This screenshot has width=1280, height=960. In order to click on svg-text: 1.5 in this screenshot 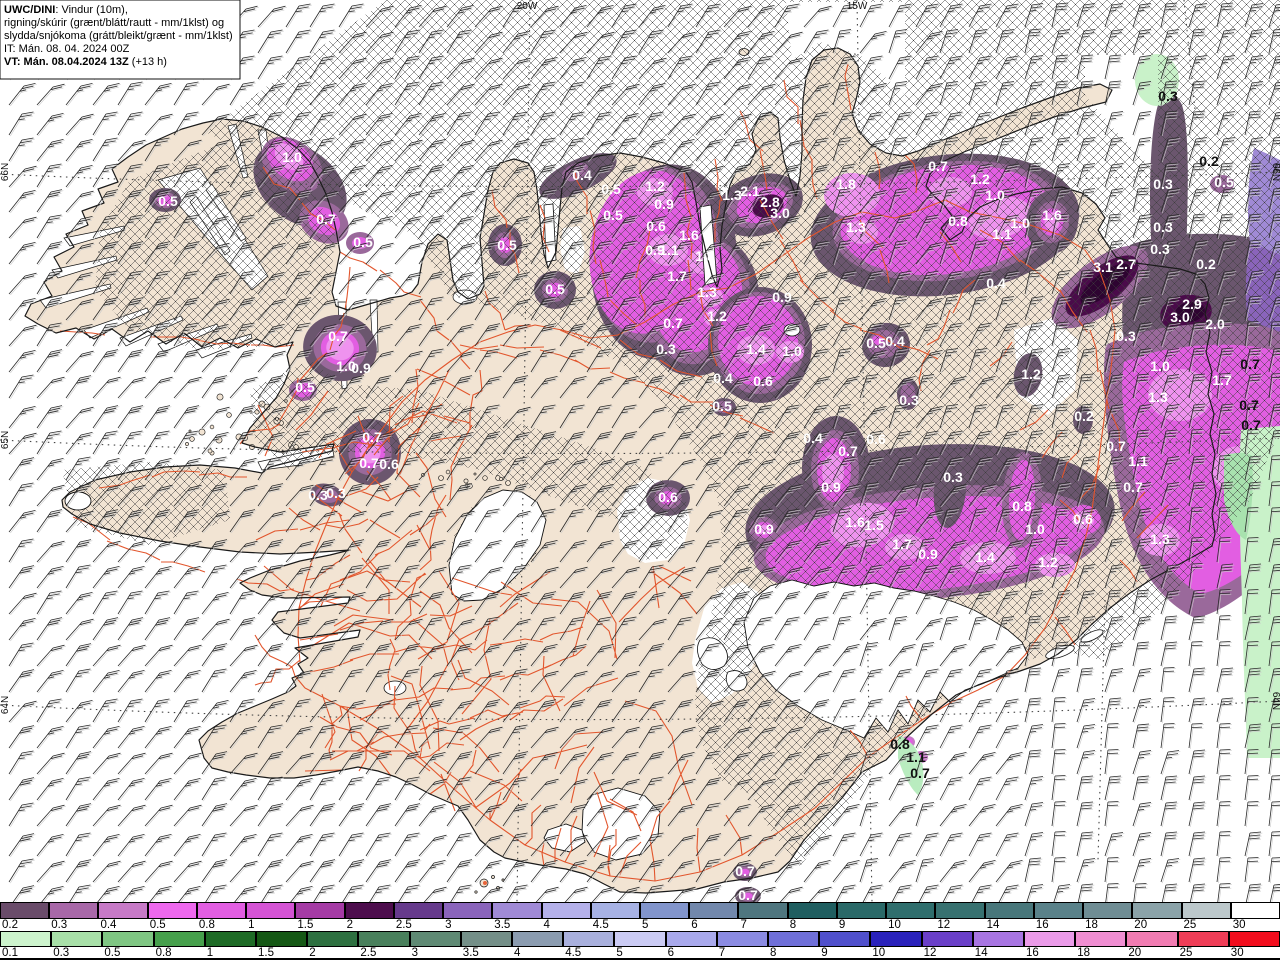, I will do `click(874, 525)`.